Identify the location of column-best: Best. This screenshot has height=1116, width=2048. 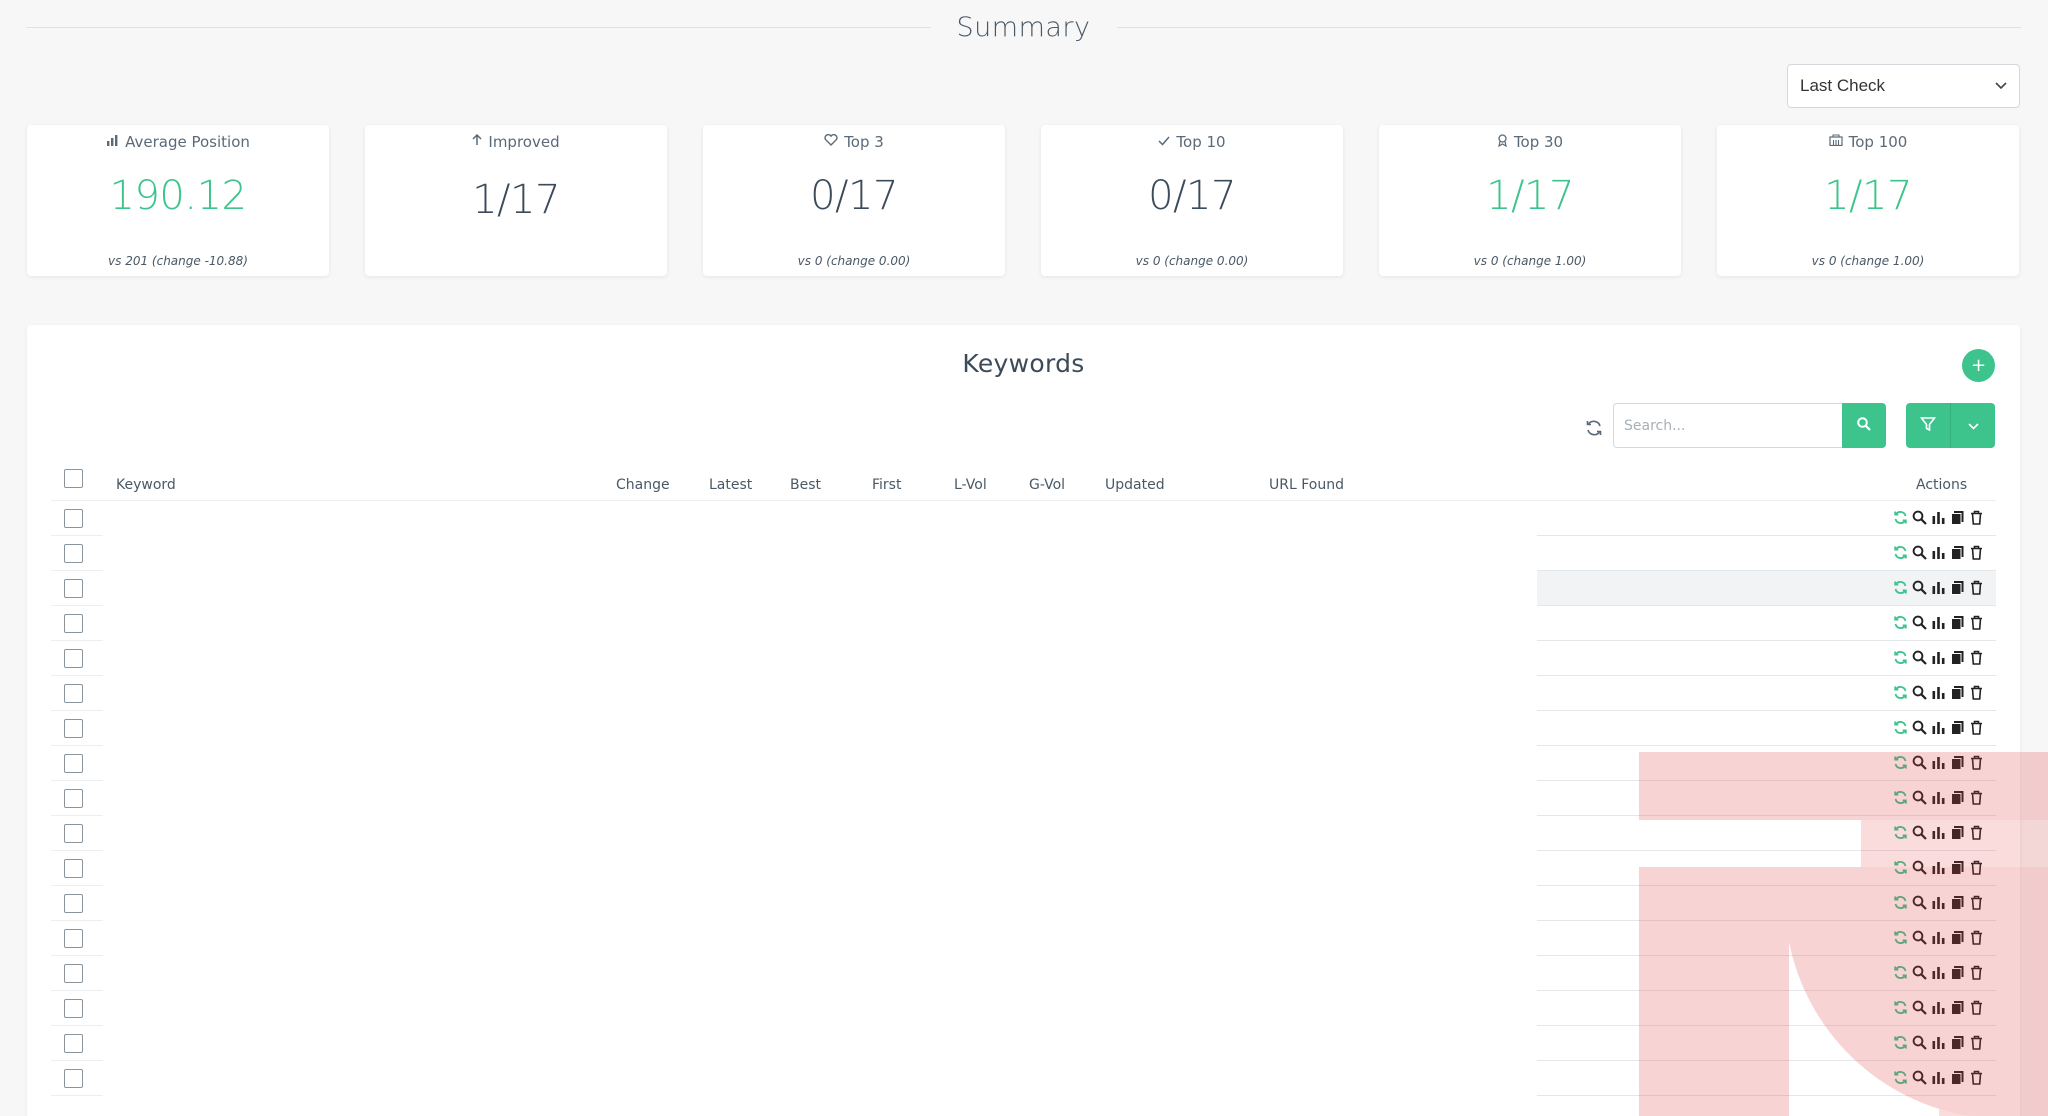
(805, 485).